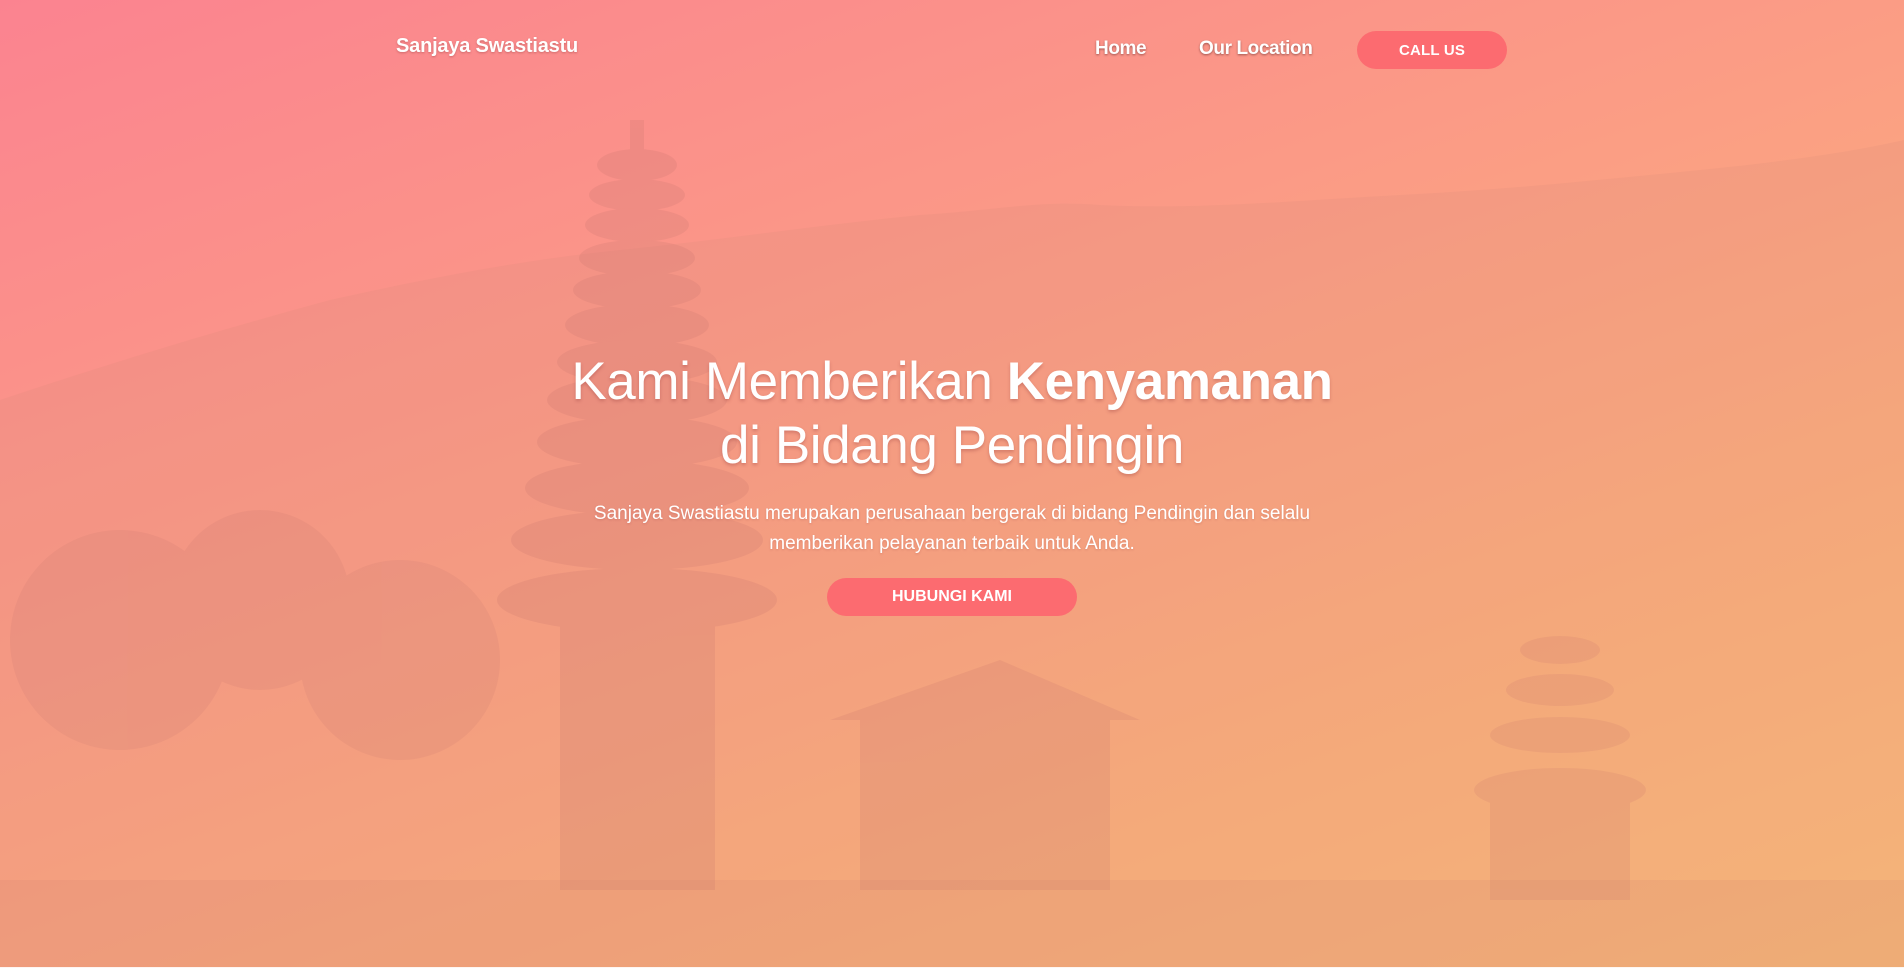  Describe the element at coordinates (1169, 381) in the screenshot. I see `headline-bold-text: Kenyamanan` at that location.